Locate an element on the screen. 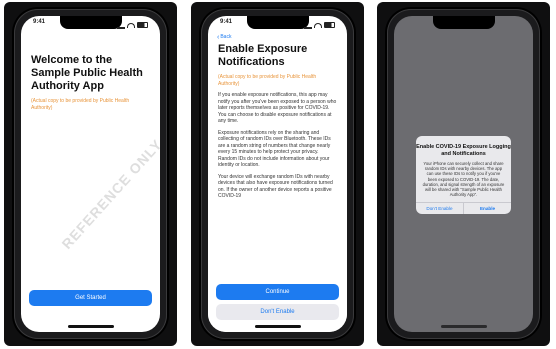  dont-enable-button: Don't Enable is located at coordinates (277, 312).